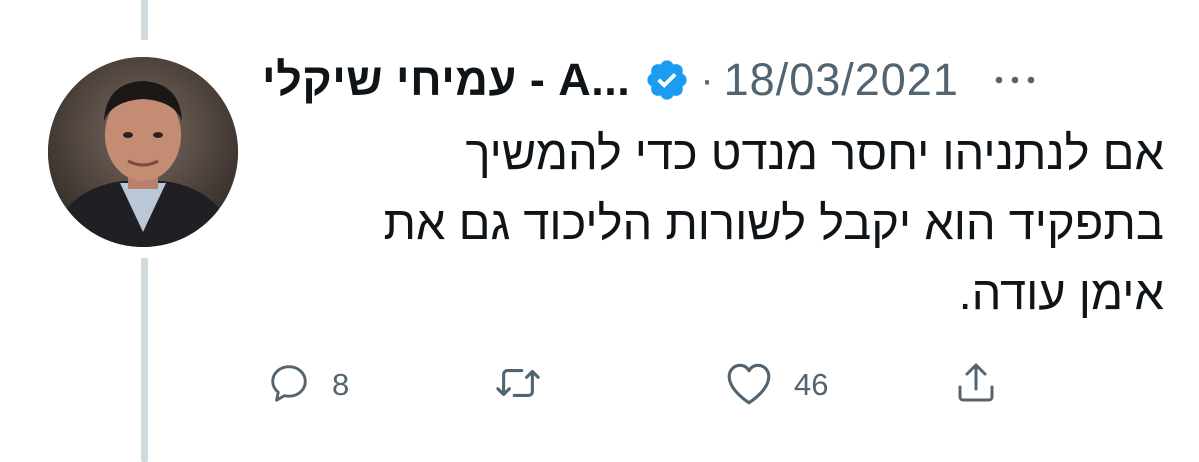  I want to click on retweet-icon, so click(518, 385).